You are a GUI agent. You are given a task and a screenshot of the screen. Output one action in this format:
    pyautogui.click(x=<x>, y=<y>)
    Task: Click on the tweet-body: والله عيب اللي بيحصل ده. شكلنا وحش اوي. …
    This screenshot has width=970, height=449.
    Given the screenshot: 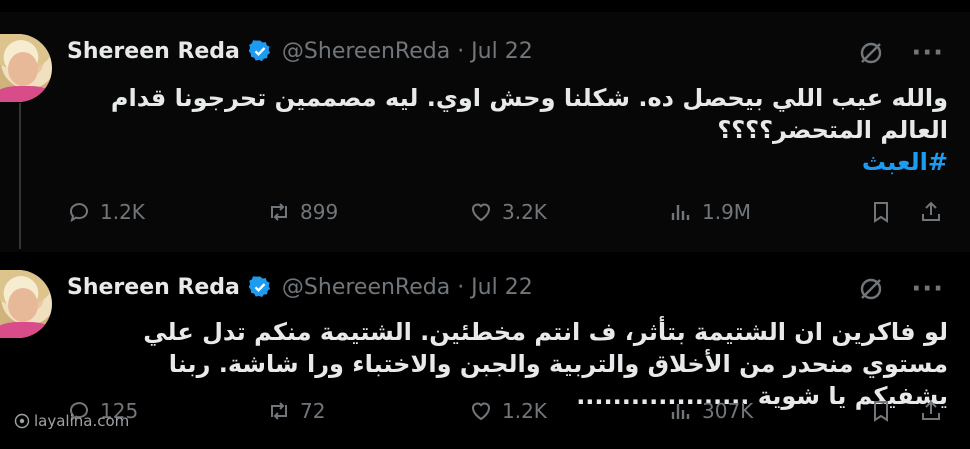 What is the action you would take?
    pyautogui.click(x=529, y=114)
    